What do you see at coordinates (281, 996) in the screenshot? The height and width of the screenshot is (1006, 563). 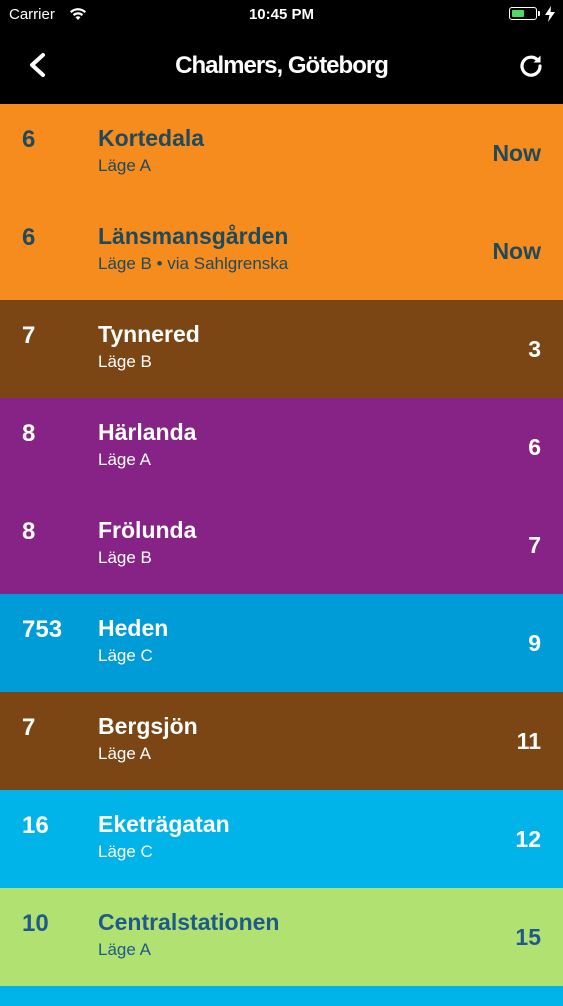 I see `partial-row` at bounding box center [281, 996].